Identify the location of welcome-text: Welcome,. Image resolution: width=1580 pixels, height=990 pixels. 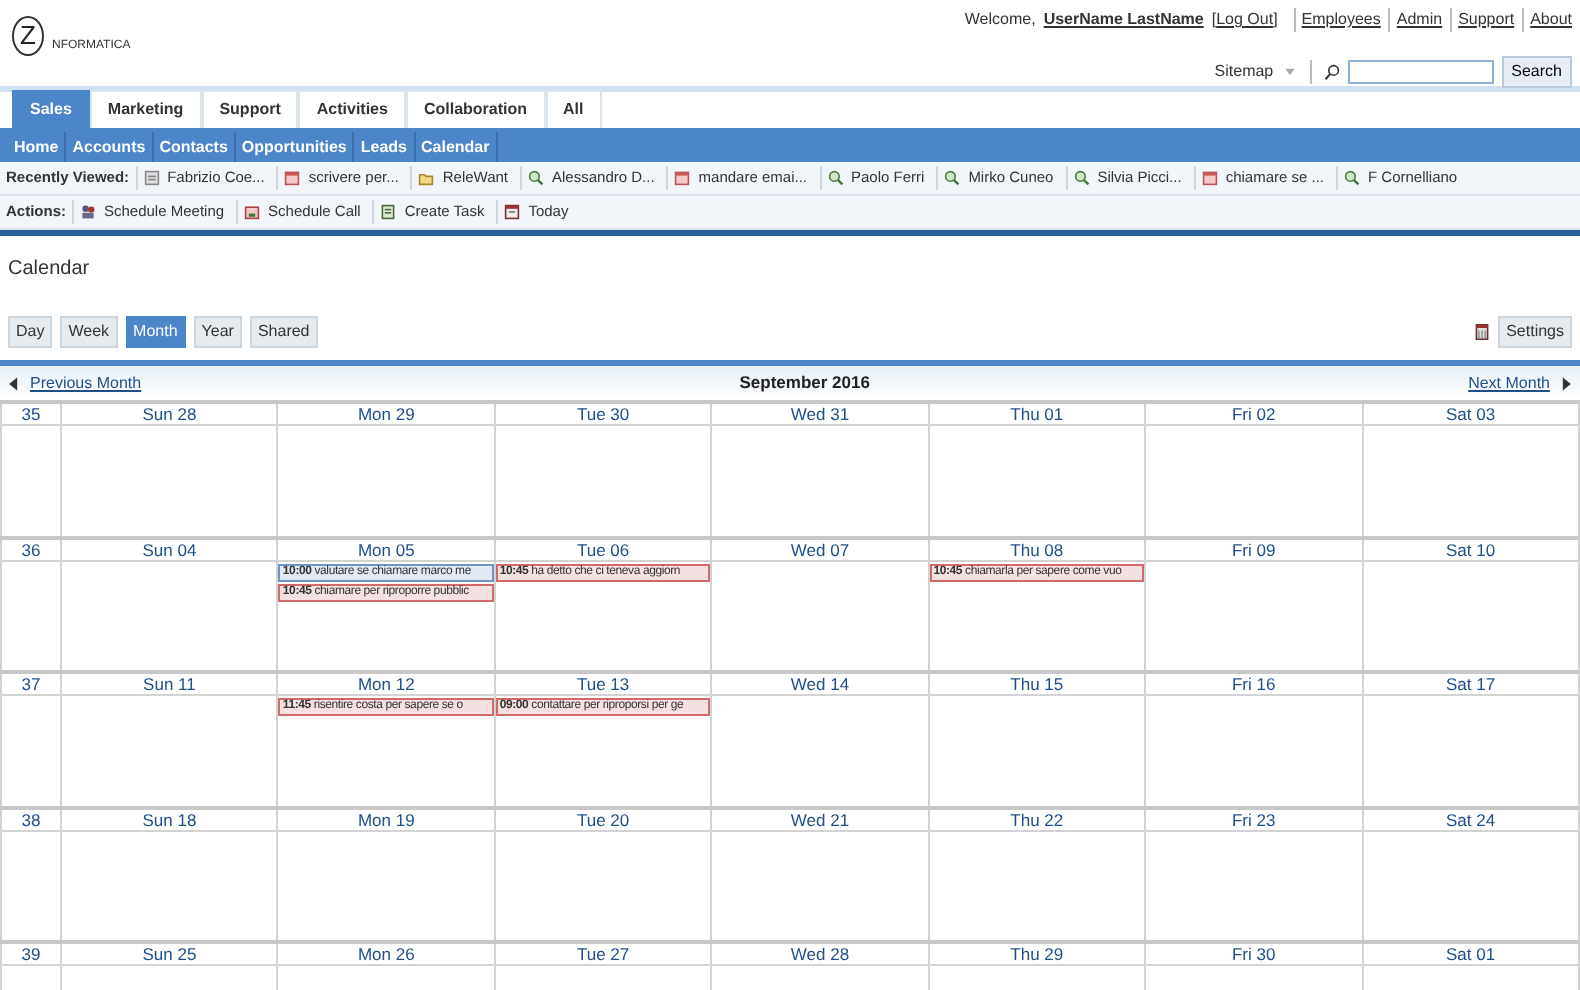
(1000, 20).